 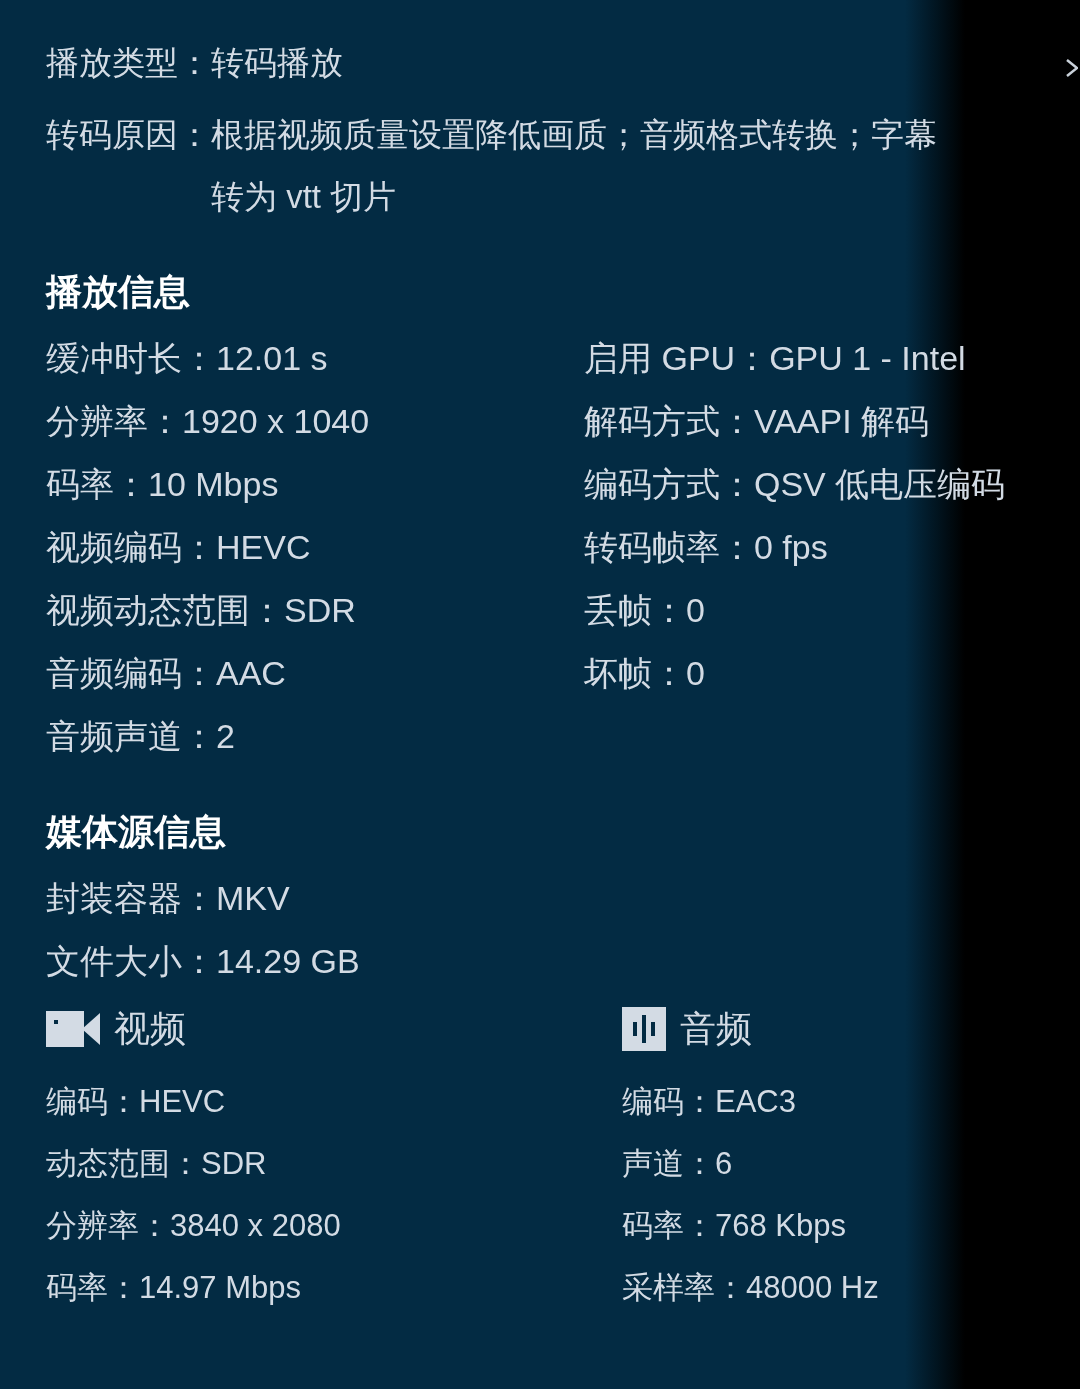 I want to click on field-label: 坏帧：, so click(x=635, y=673).